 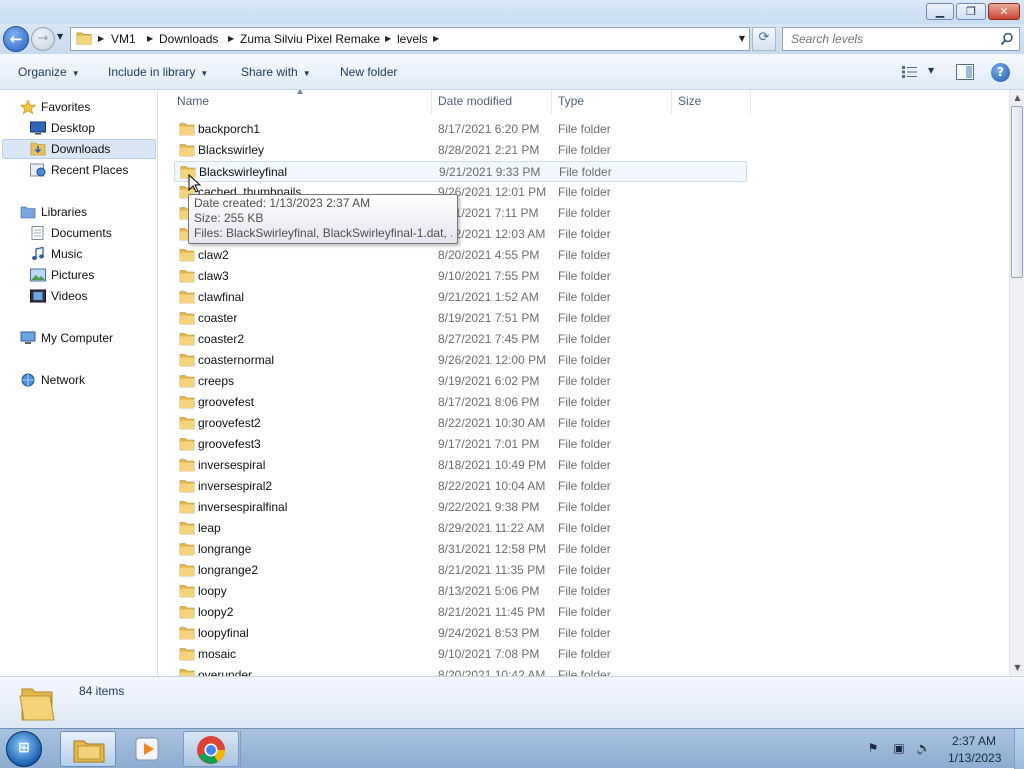 What do you see at coordinates (460, 297) in the screenshot?
I see `file-row: clawfinal 9/21/2021 1:52 AM File folder` at bounding box center [460, 297].